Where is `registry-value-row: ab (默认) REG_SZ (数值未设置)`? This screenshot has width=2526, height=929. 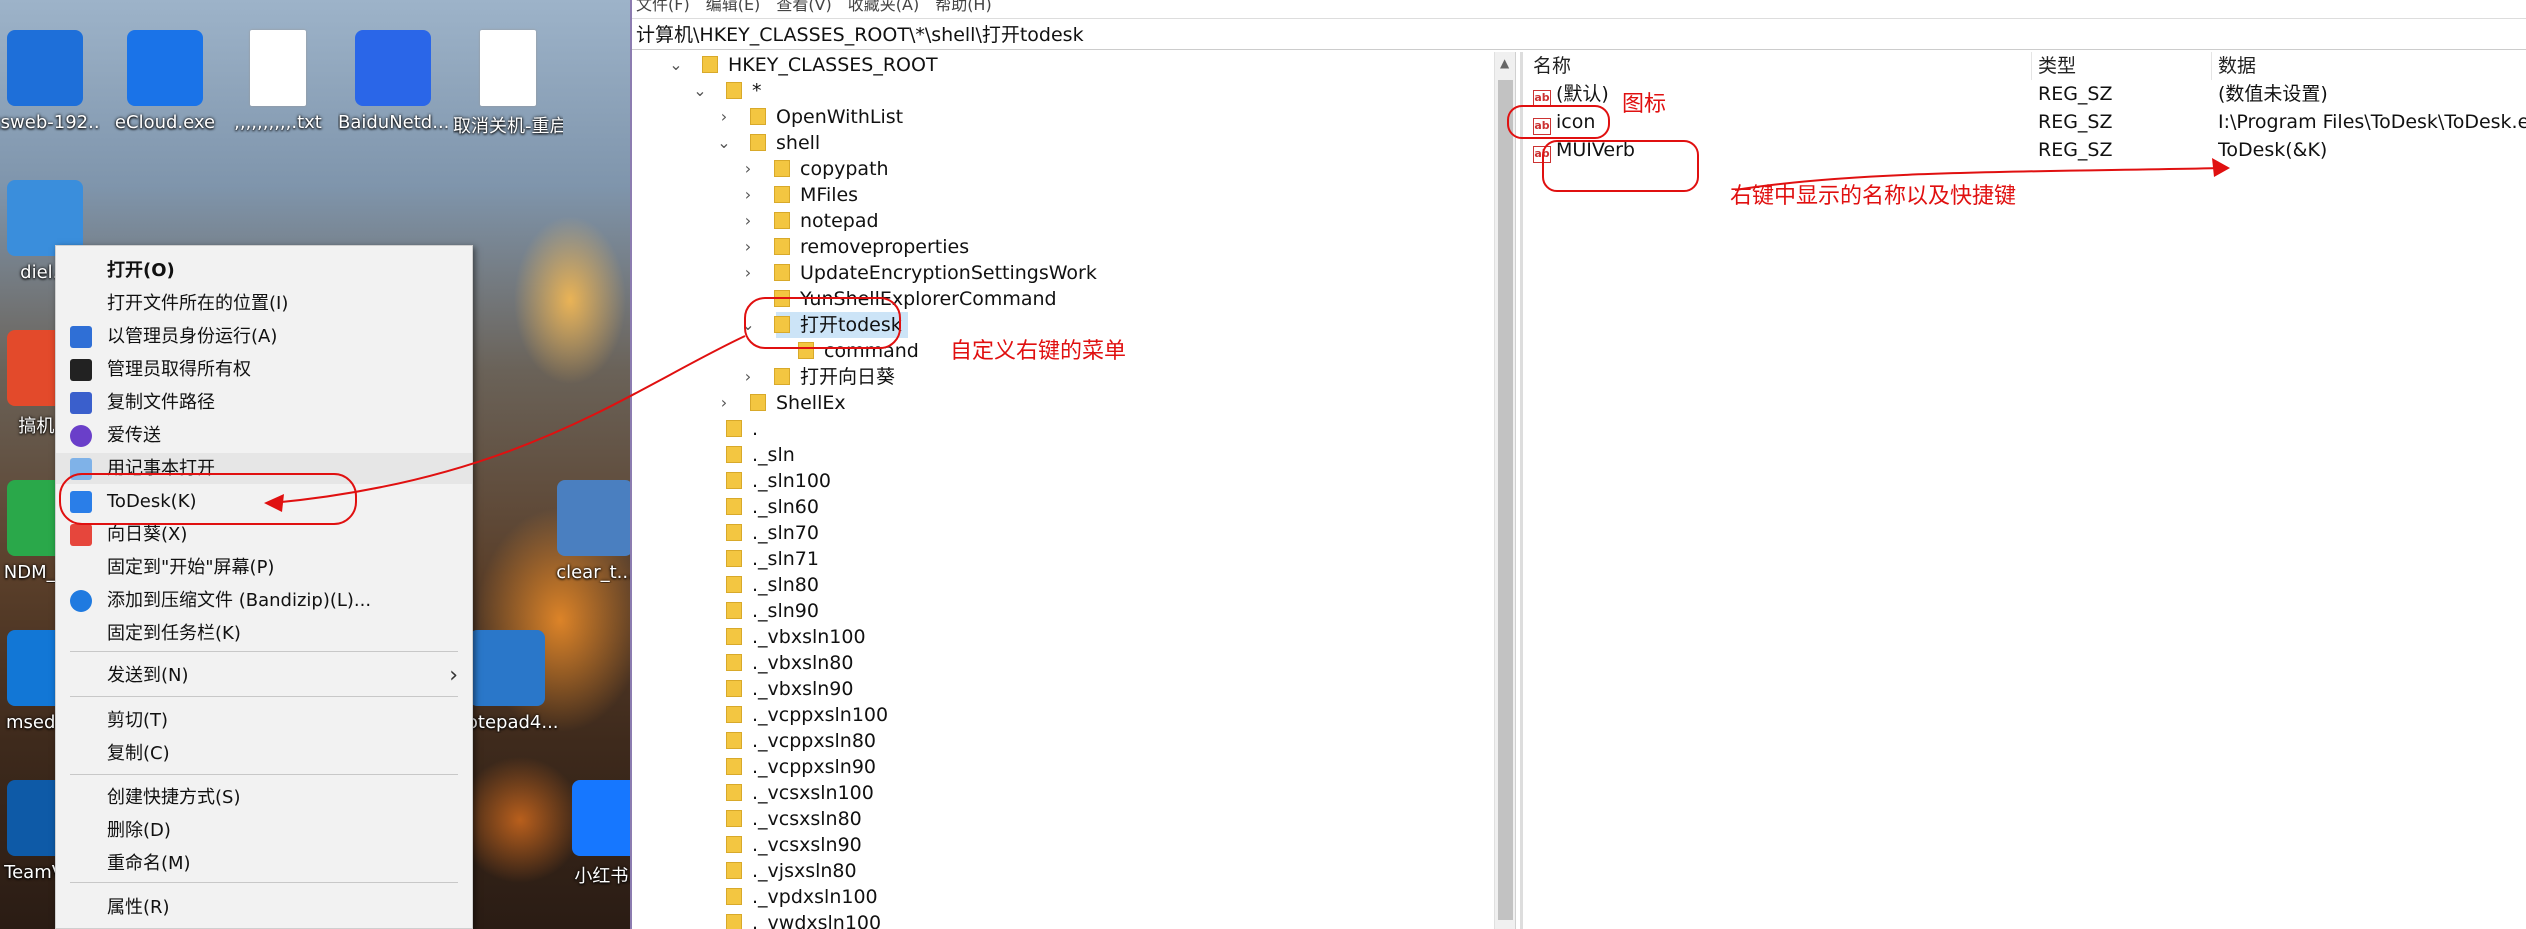 registry-value-row: ab (默认) REG_SZ (数值未设置) is located at coordinates (2026, 94).